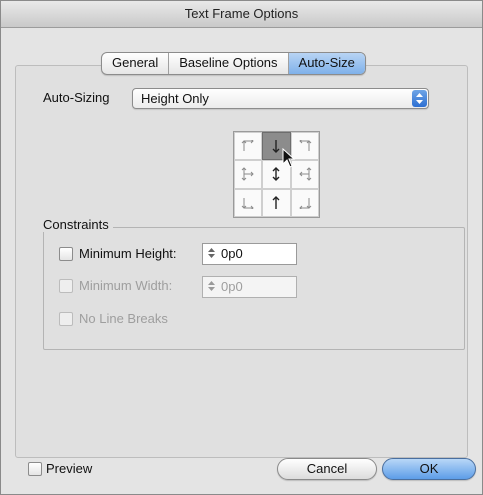 This screenshot has height=495, width=483. Describe the element at coordinates (76, 224) in the screenshot. I see `constraints-legend: Constraints` at that location.